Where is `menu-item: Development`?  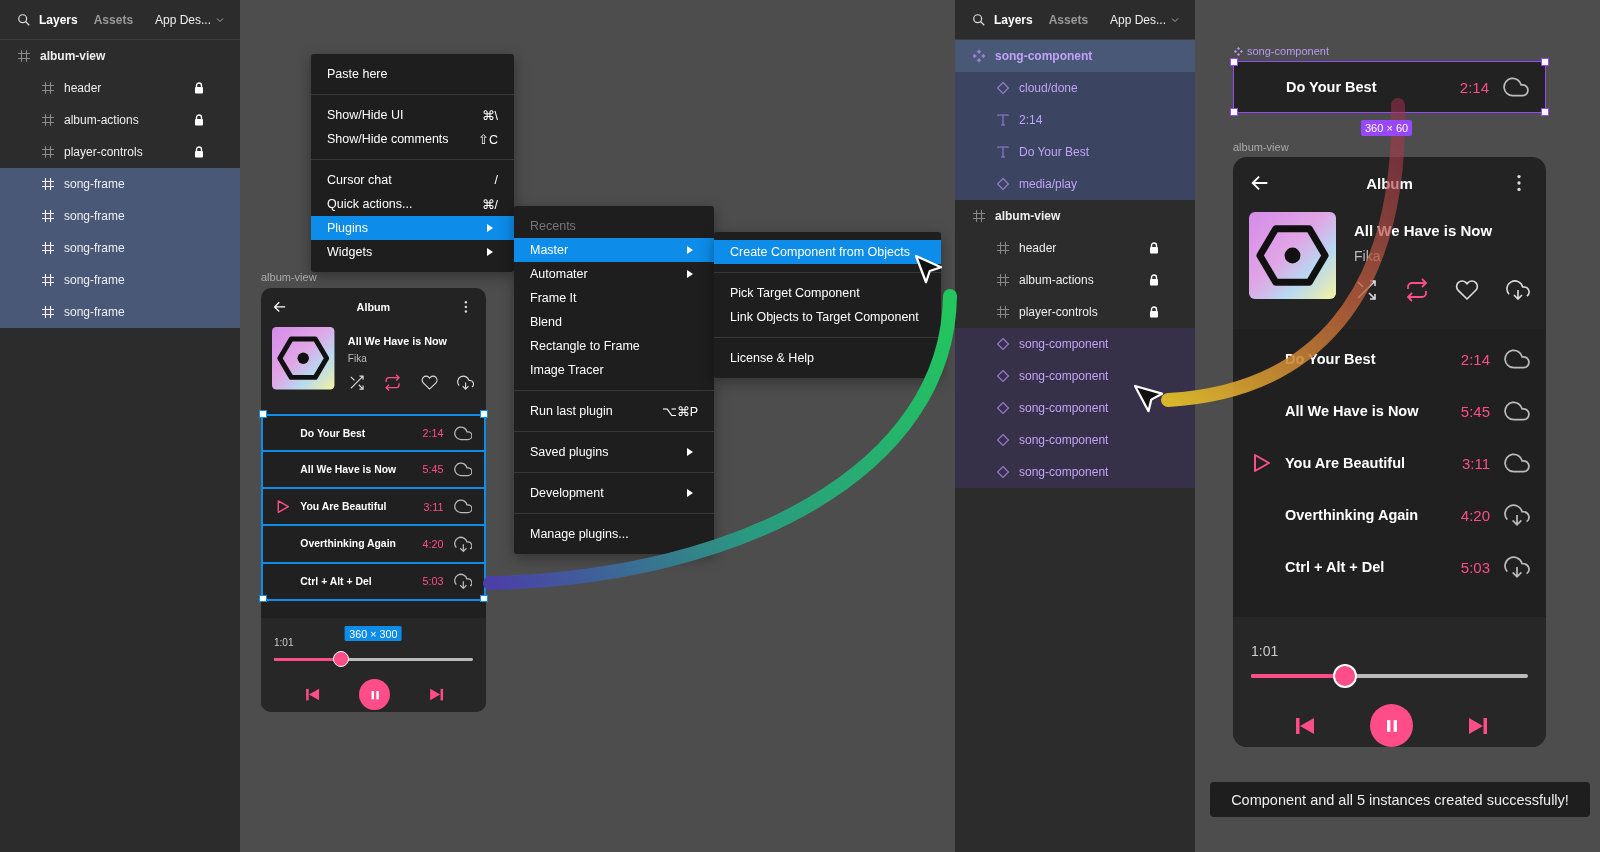
menu-item: Development is located at coordinates (614, 493).